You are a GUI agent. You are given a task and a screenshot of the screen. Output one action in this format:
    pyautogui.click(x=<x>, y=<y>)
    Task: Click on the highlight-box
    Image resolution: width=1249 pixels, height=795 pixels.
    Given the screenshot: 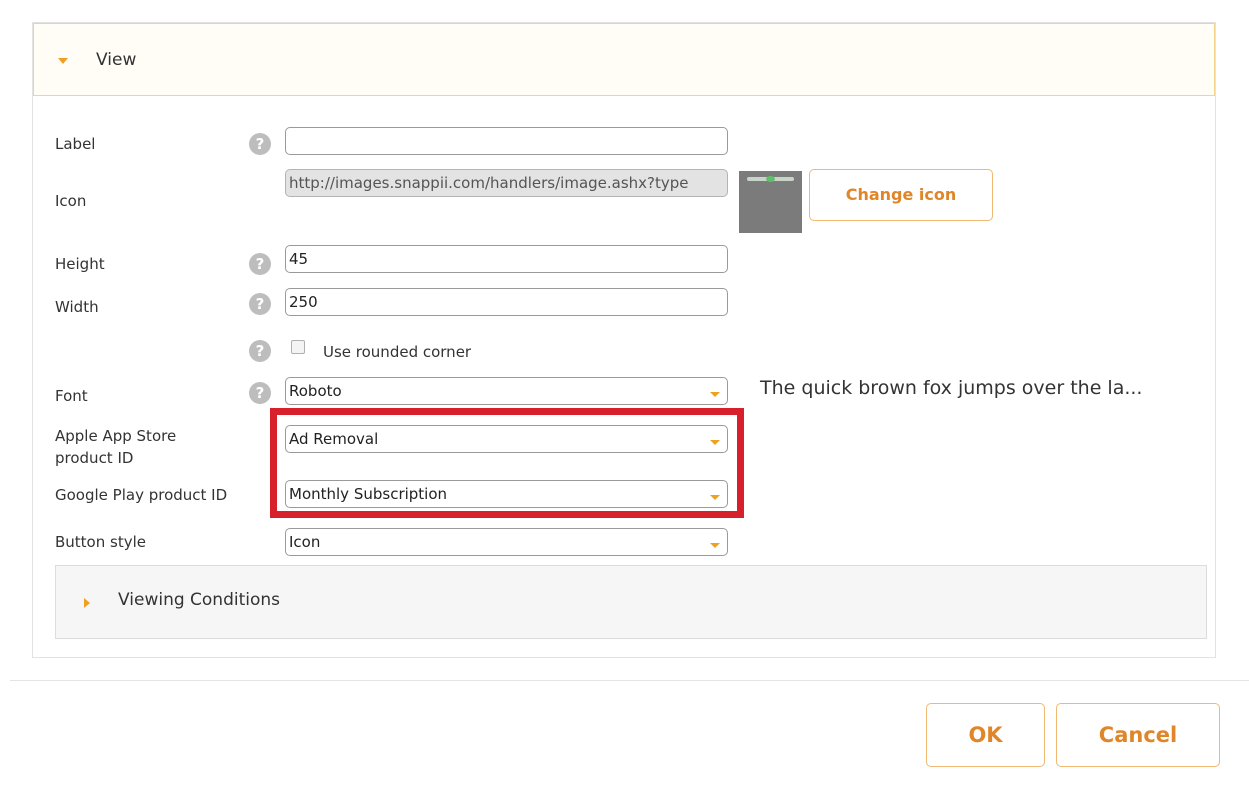 What is the action you would take?
    pyautogui.click(x=507, y=463)
    